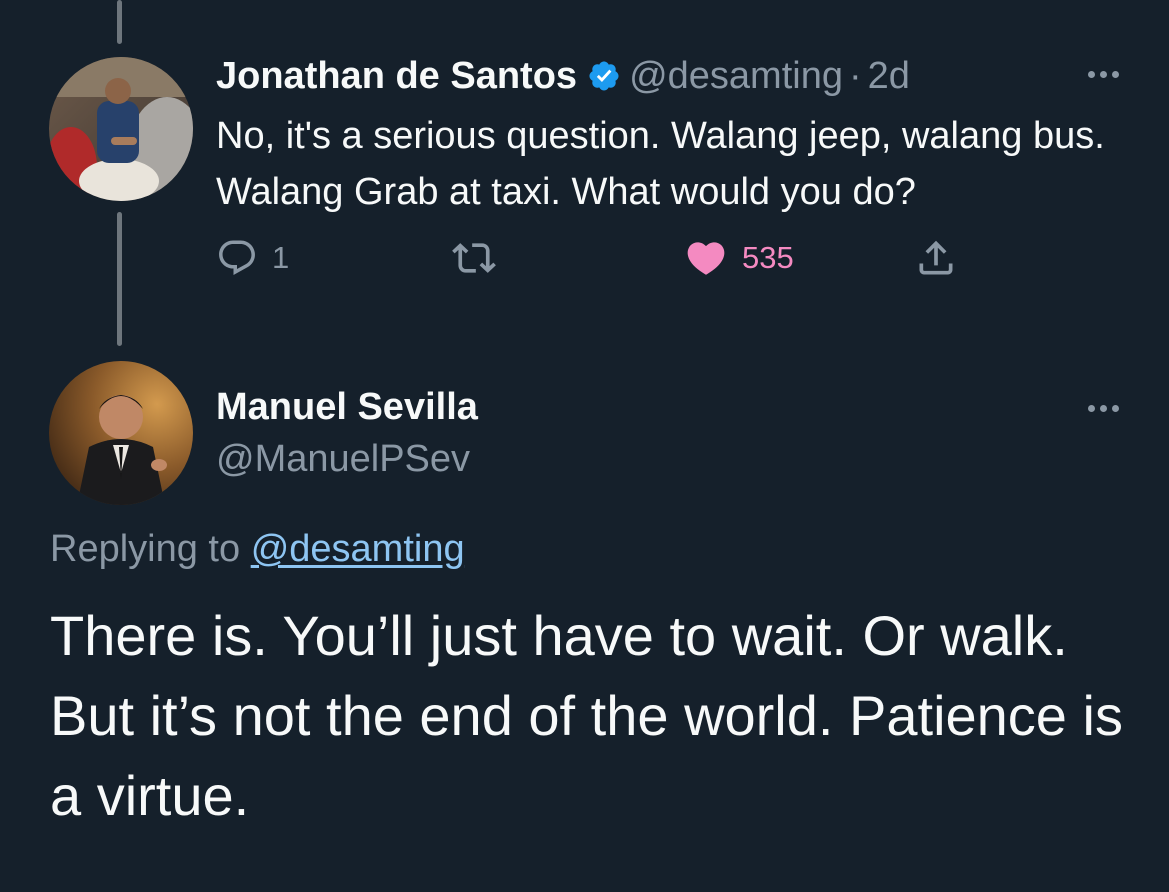  What do you see at coordinates (121, 433) in the screenshot?
I see `reply-author-avatar` at bounding box center [121, 433].